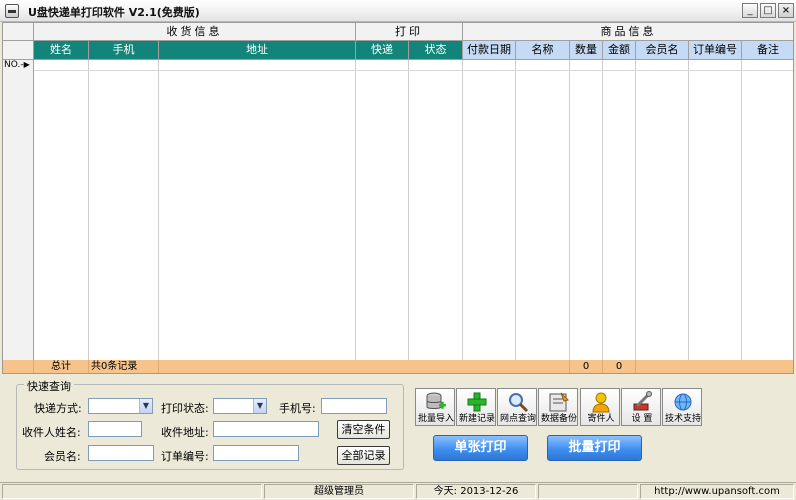 This screenshot has width=796, height=500. I want to click on row-divider, so click(413, 70).